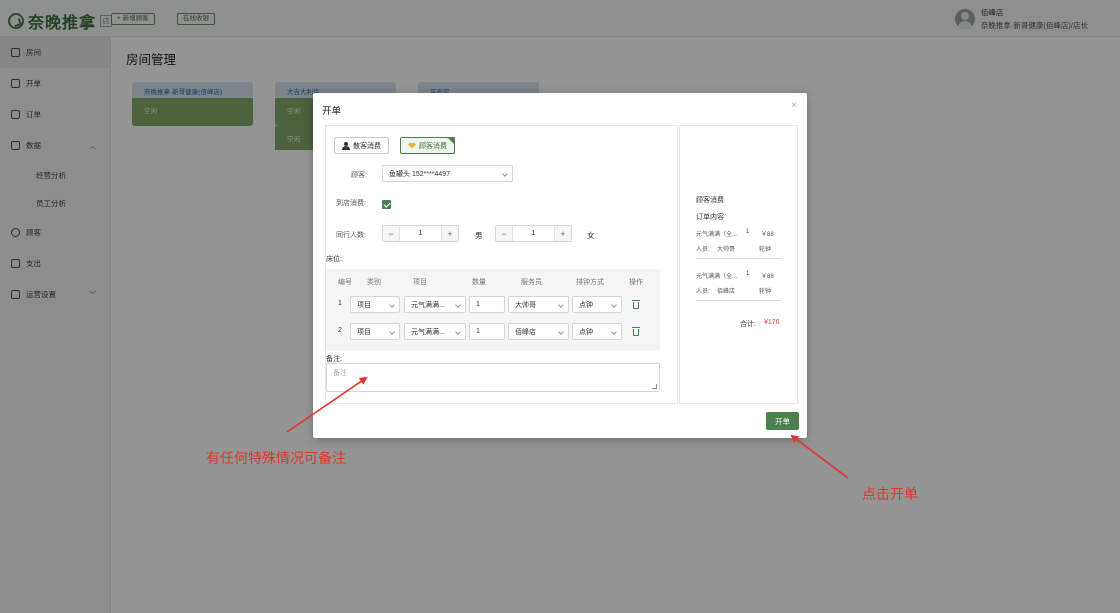 Image resolution: width=1120 pixels, height=613 pixels. What do you see at coordinates (327, 404) in the screenshot?
I see `remark-arrow` at bounding box center [327, 404].